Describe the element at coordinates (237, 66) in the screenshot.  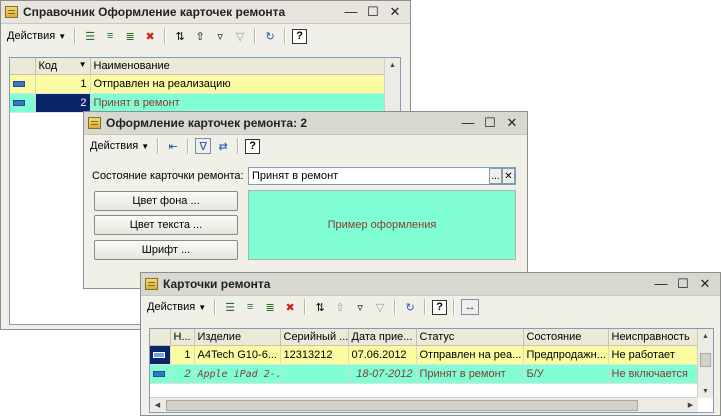
I see `name-column-header: Наименование` at that location.